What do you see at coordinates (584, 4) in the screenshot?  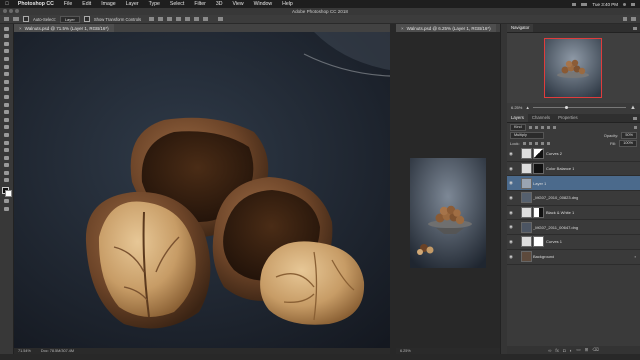 I see `battery-icon` at bounding box center [584, 4].